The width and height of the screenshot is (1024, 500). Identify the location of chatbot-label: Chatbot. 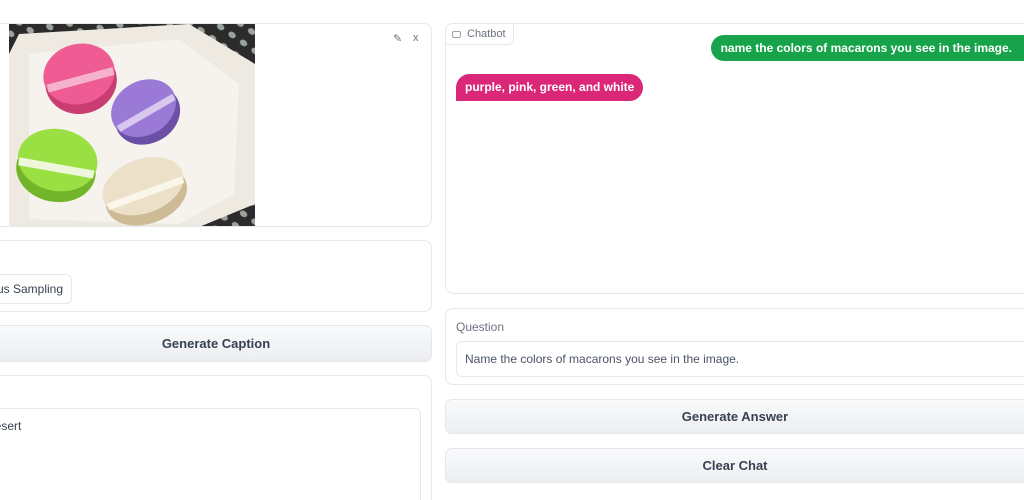
(480, 34).